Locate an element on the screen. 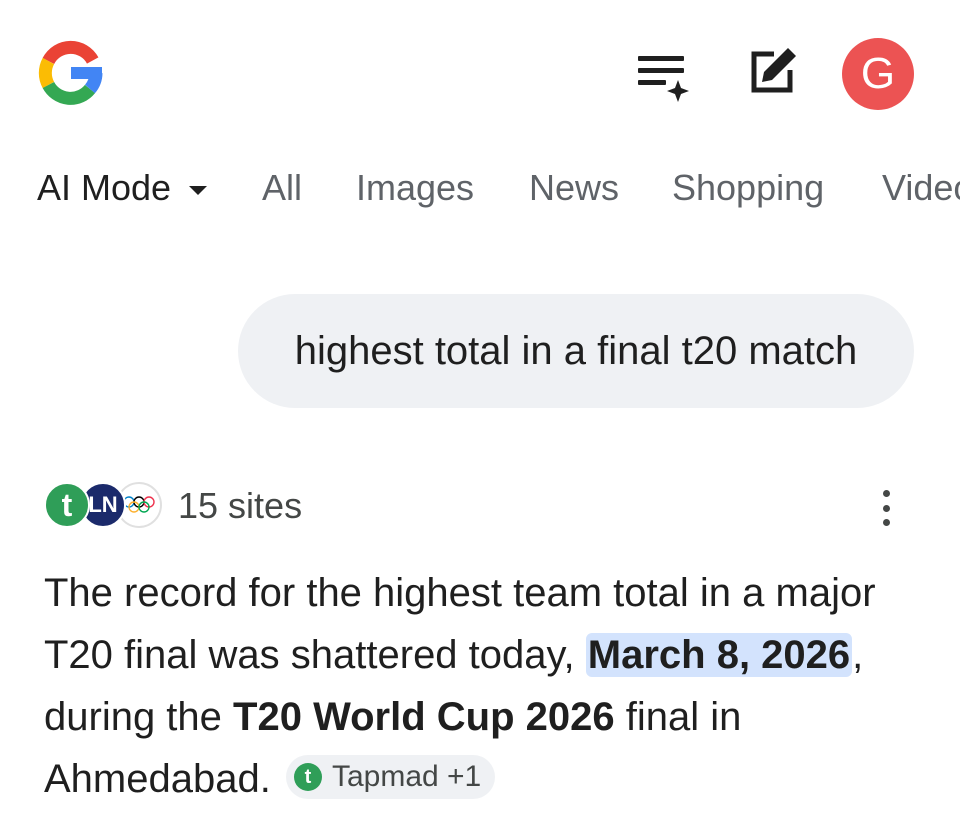 This screenshot has width=960, height=836. search-tabs: AI Mode All Images News Shopping Videos is located at coordinates (480, 190).